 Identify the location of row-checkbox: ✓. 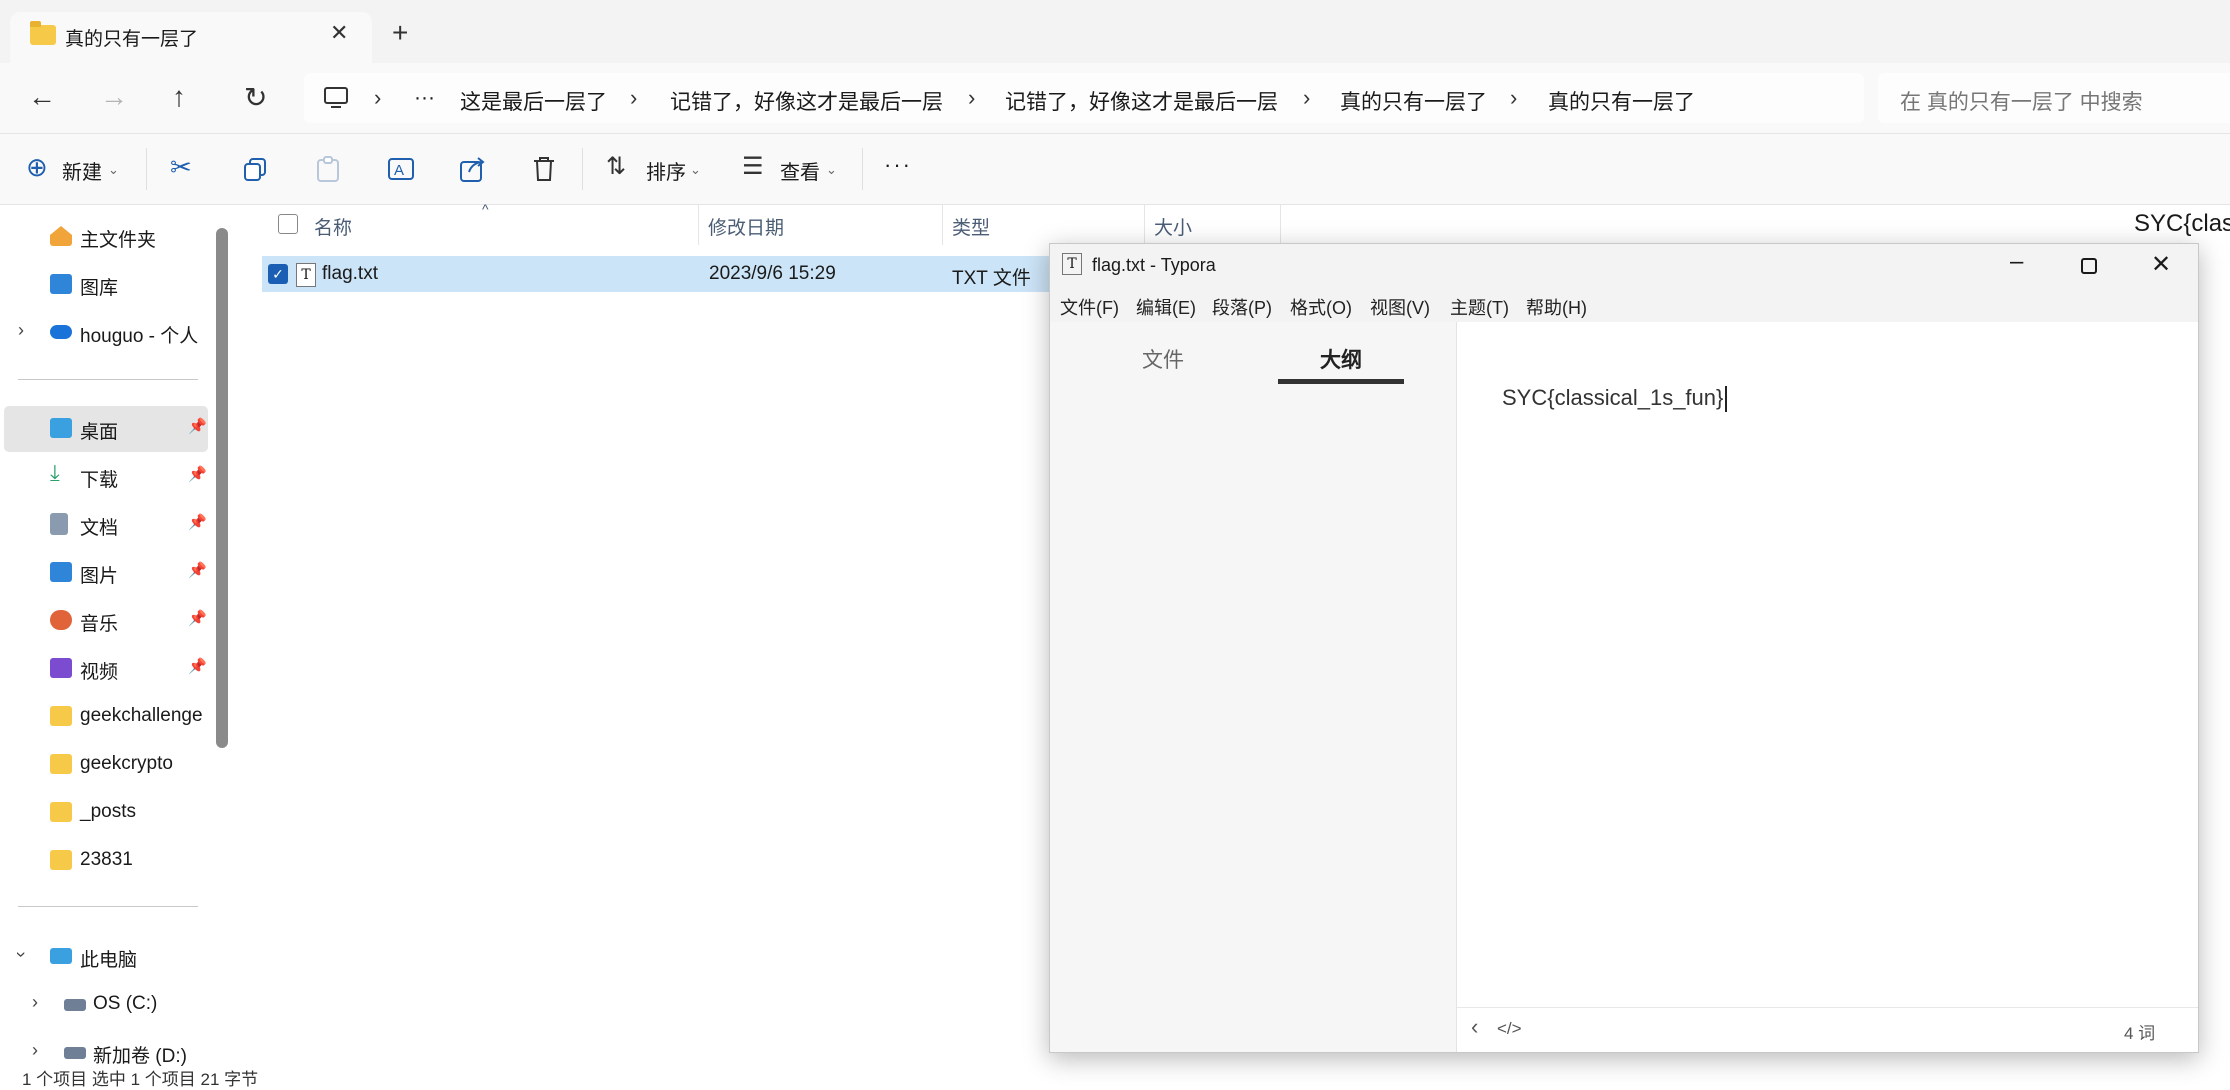
(278, 274).